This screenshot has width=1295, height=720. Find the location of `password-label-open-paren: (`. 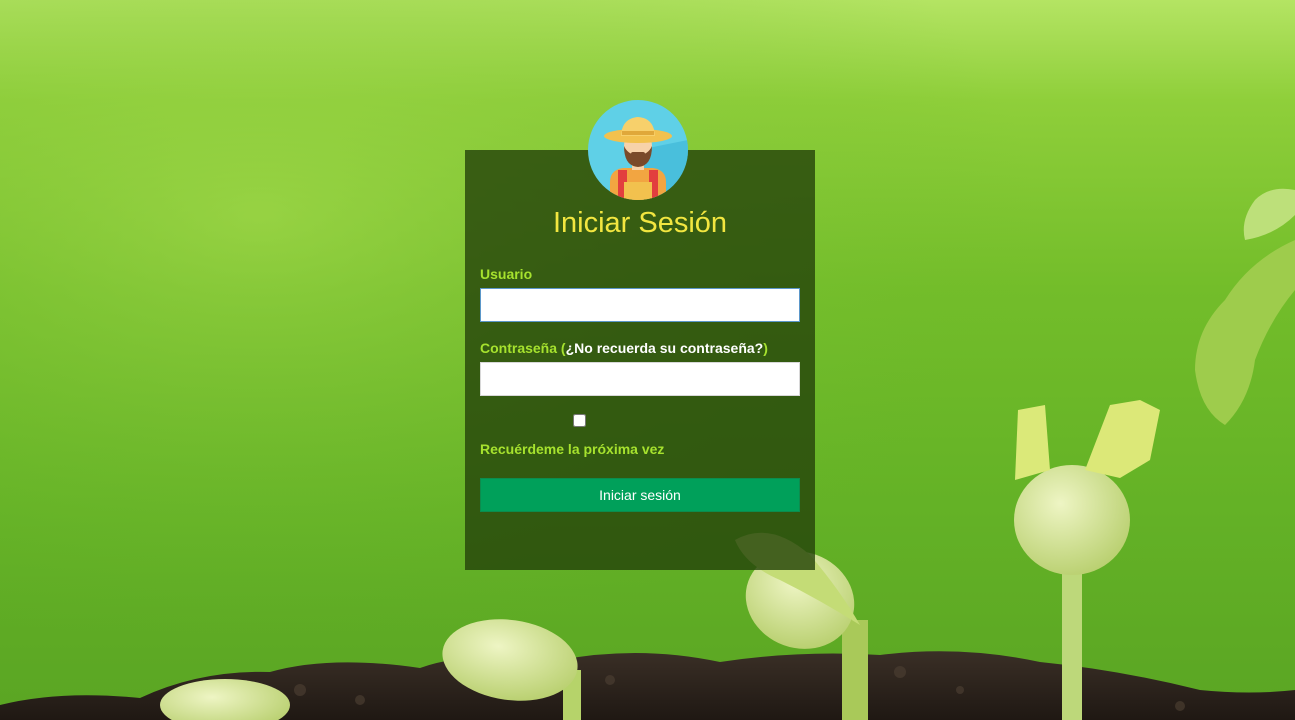

password-label-open-paren: ( is located at coordinates (561, 348).